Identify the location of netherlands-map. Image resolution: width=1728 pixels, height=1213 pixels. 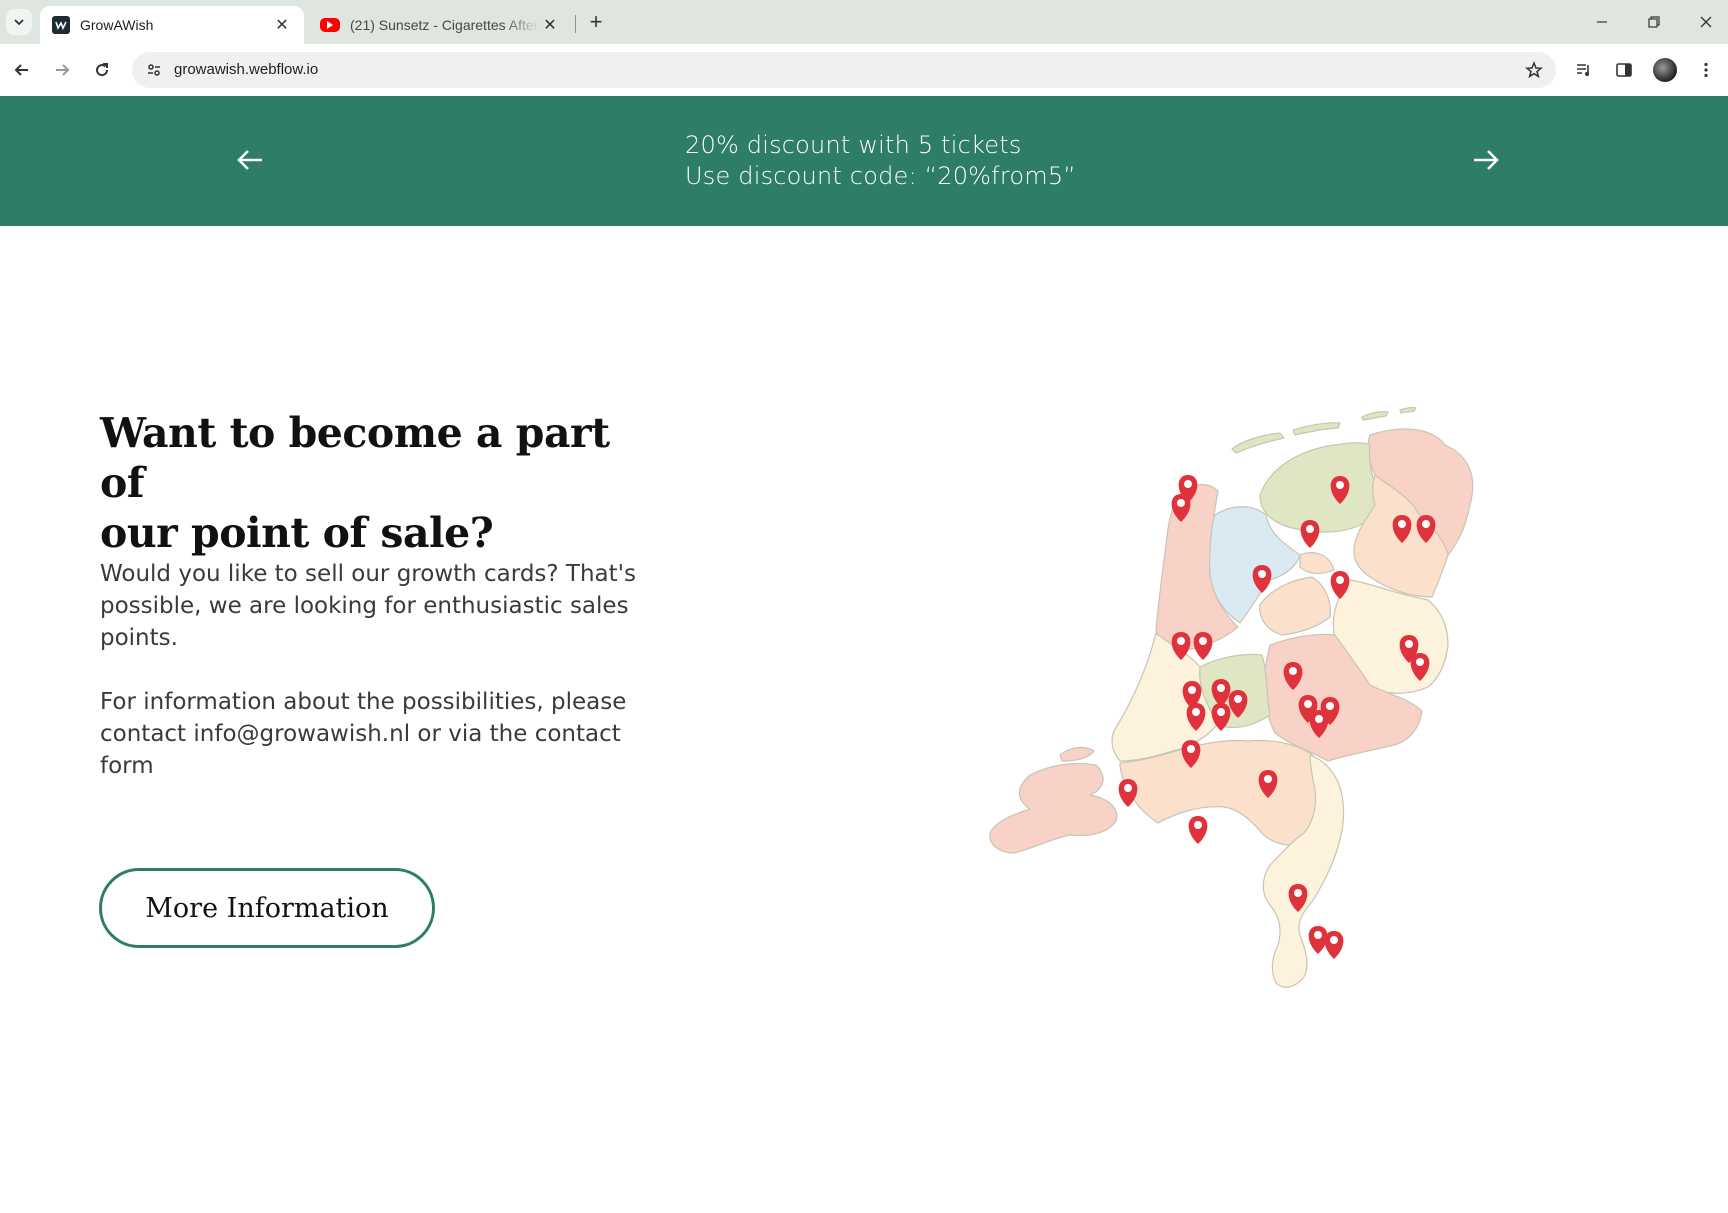
(1231, 697).